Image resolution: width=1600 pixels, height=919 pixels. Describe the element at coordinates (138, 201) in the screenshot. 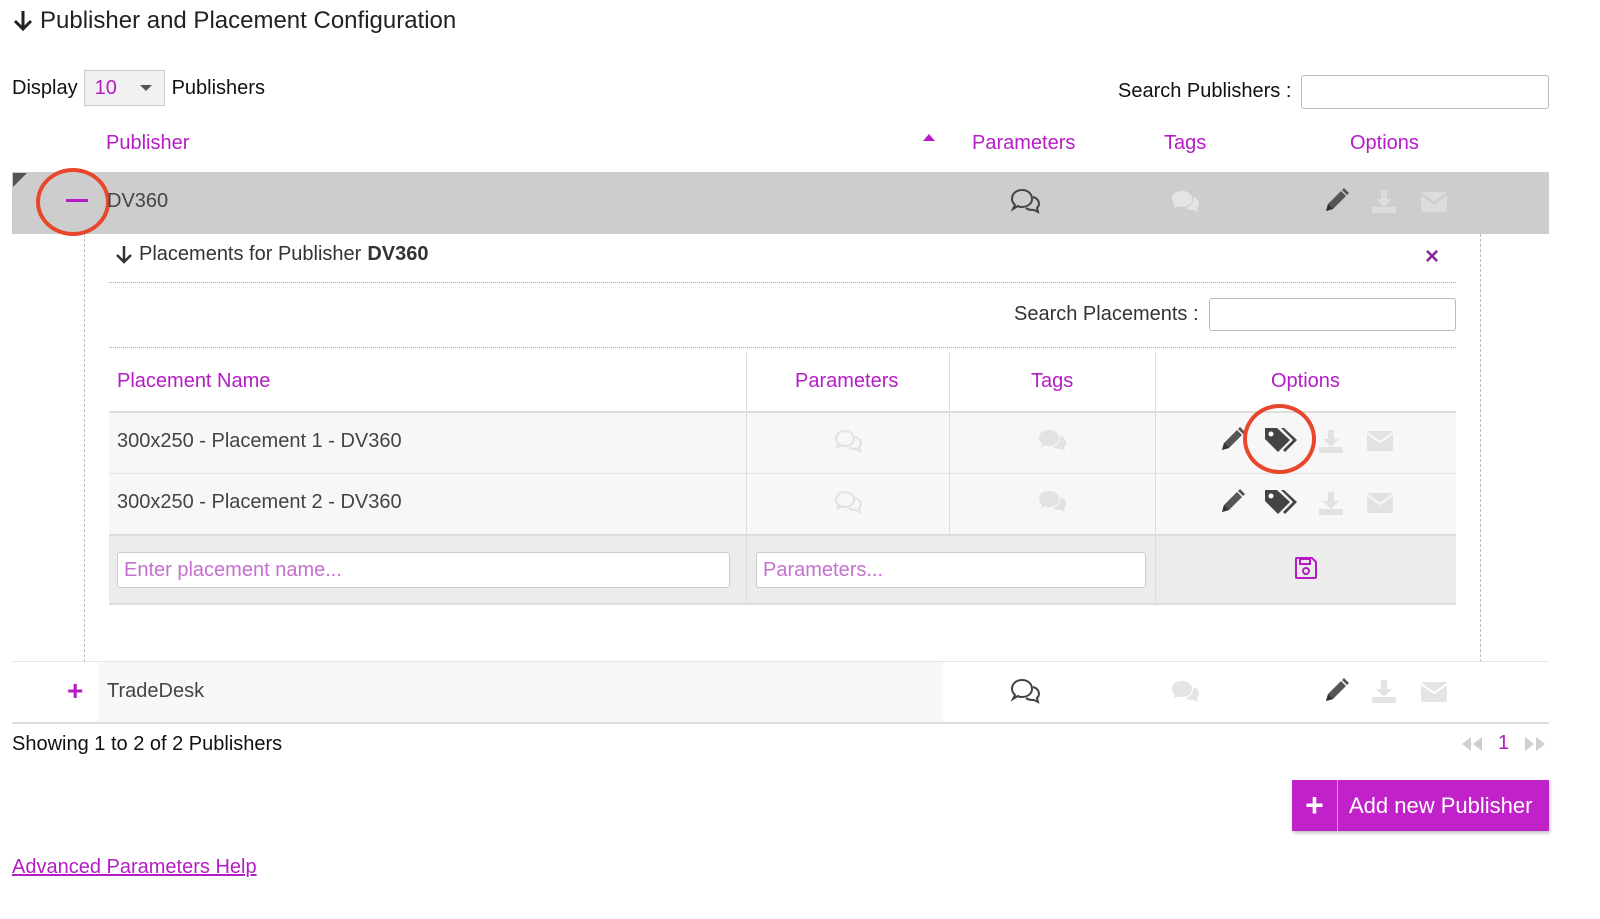

I see `publisher-name: DV360` at that location.